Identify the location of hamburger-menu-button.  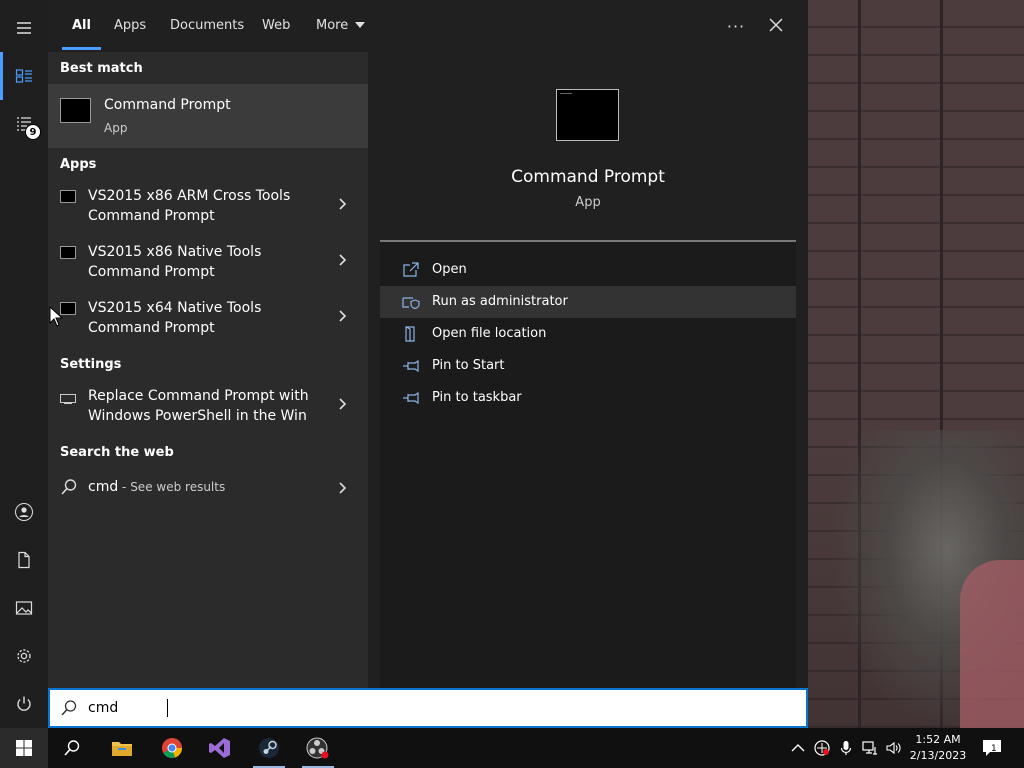
(24, 28).